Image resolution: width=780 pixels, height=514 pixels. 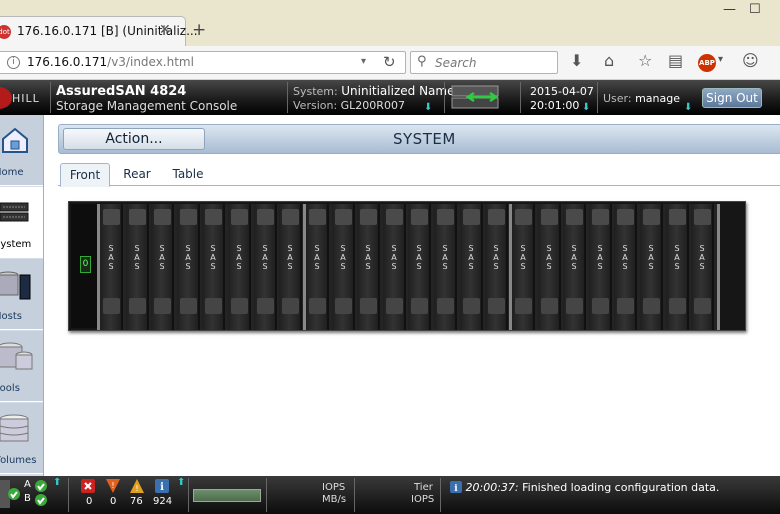 I want to click on critical-icon, so click(x=88, y=486).